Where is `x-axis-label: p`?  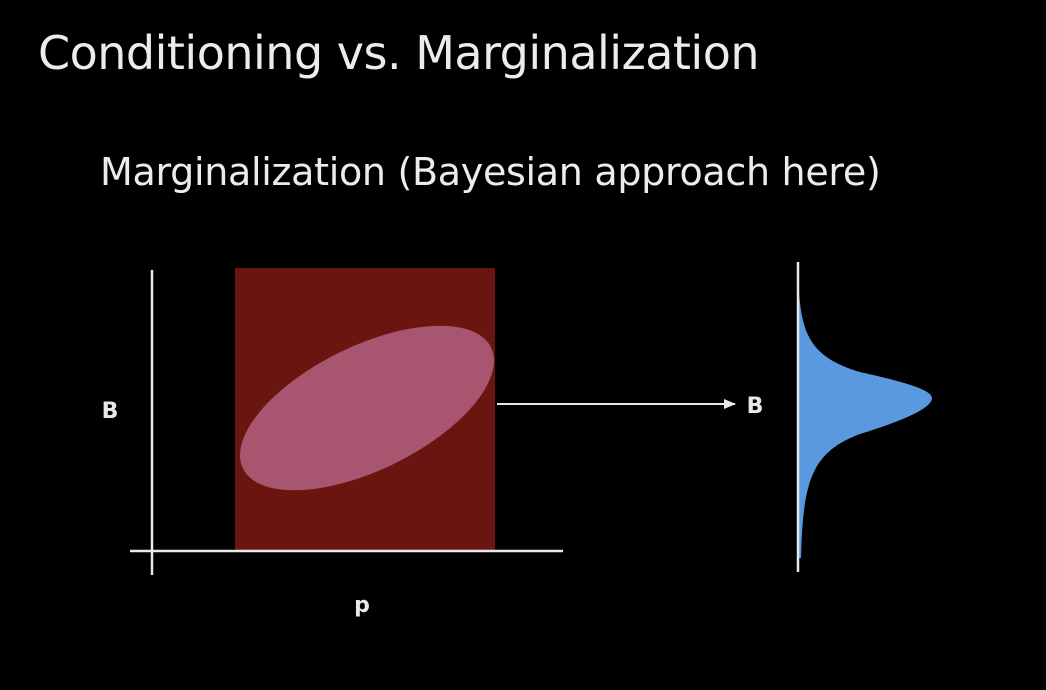 x-axis-label: p is located at coordinates (362, 605).